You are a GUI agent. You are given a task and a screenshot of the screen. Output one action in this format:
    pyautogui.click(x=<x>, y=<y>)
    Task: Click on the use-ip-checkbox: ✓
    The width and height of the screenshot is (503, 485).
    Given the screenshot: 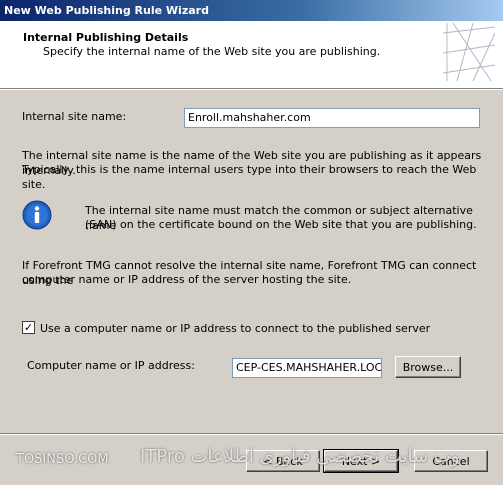 What is the action you would take?
    pyautogui.click(x=28, y=327)
    